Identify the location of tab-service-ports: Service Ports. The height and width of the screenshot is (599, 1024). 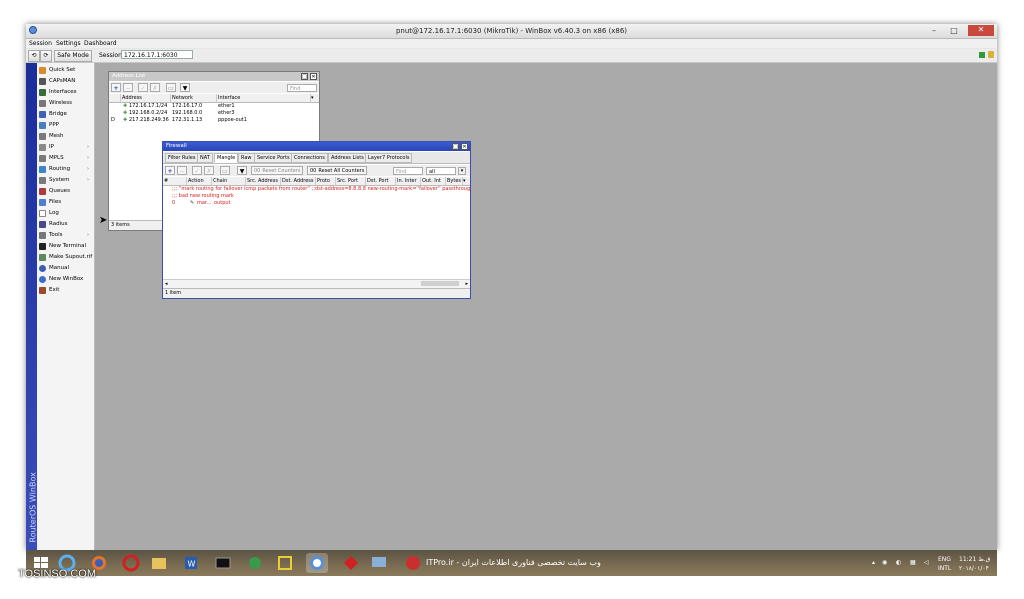
(273, 158).